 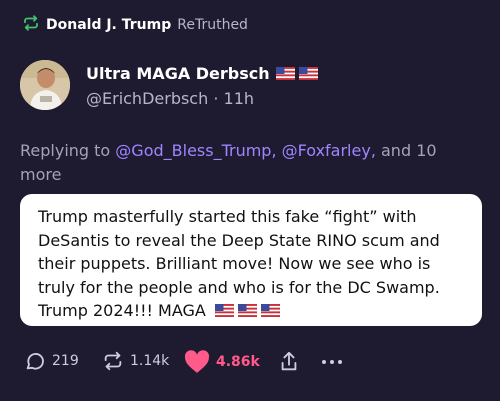 I want to click on retruth-author-name: Donald J. Trump, so click(x=108, y=25).